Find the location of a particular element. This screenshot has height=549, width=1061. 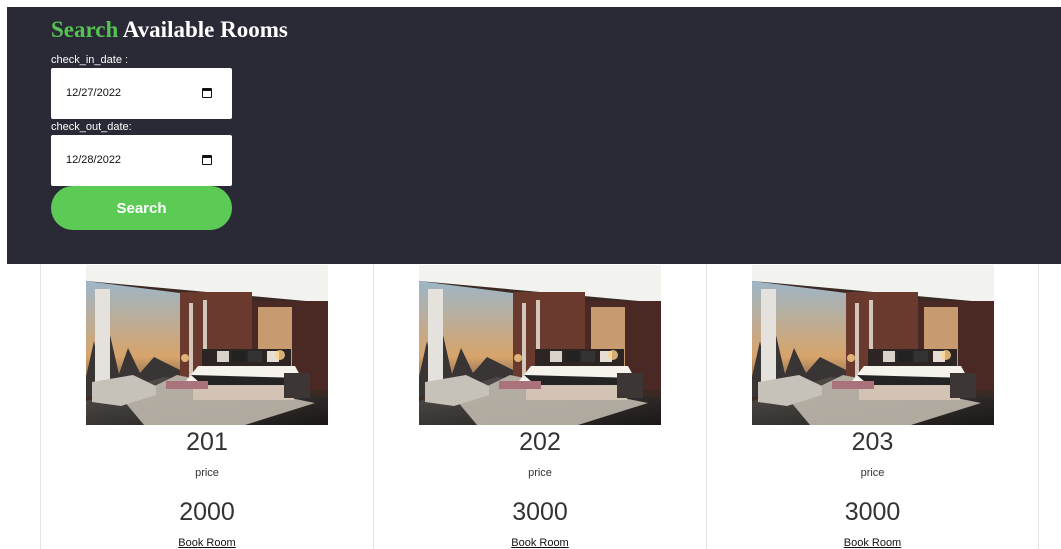

room-number: 202 is located at coordinates (540, 442).